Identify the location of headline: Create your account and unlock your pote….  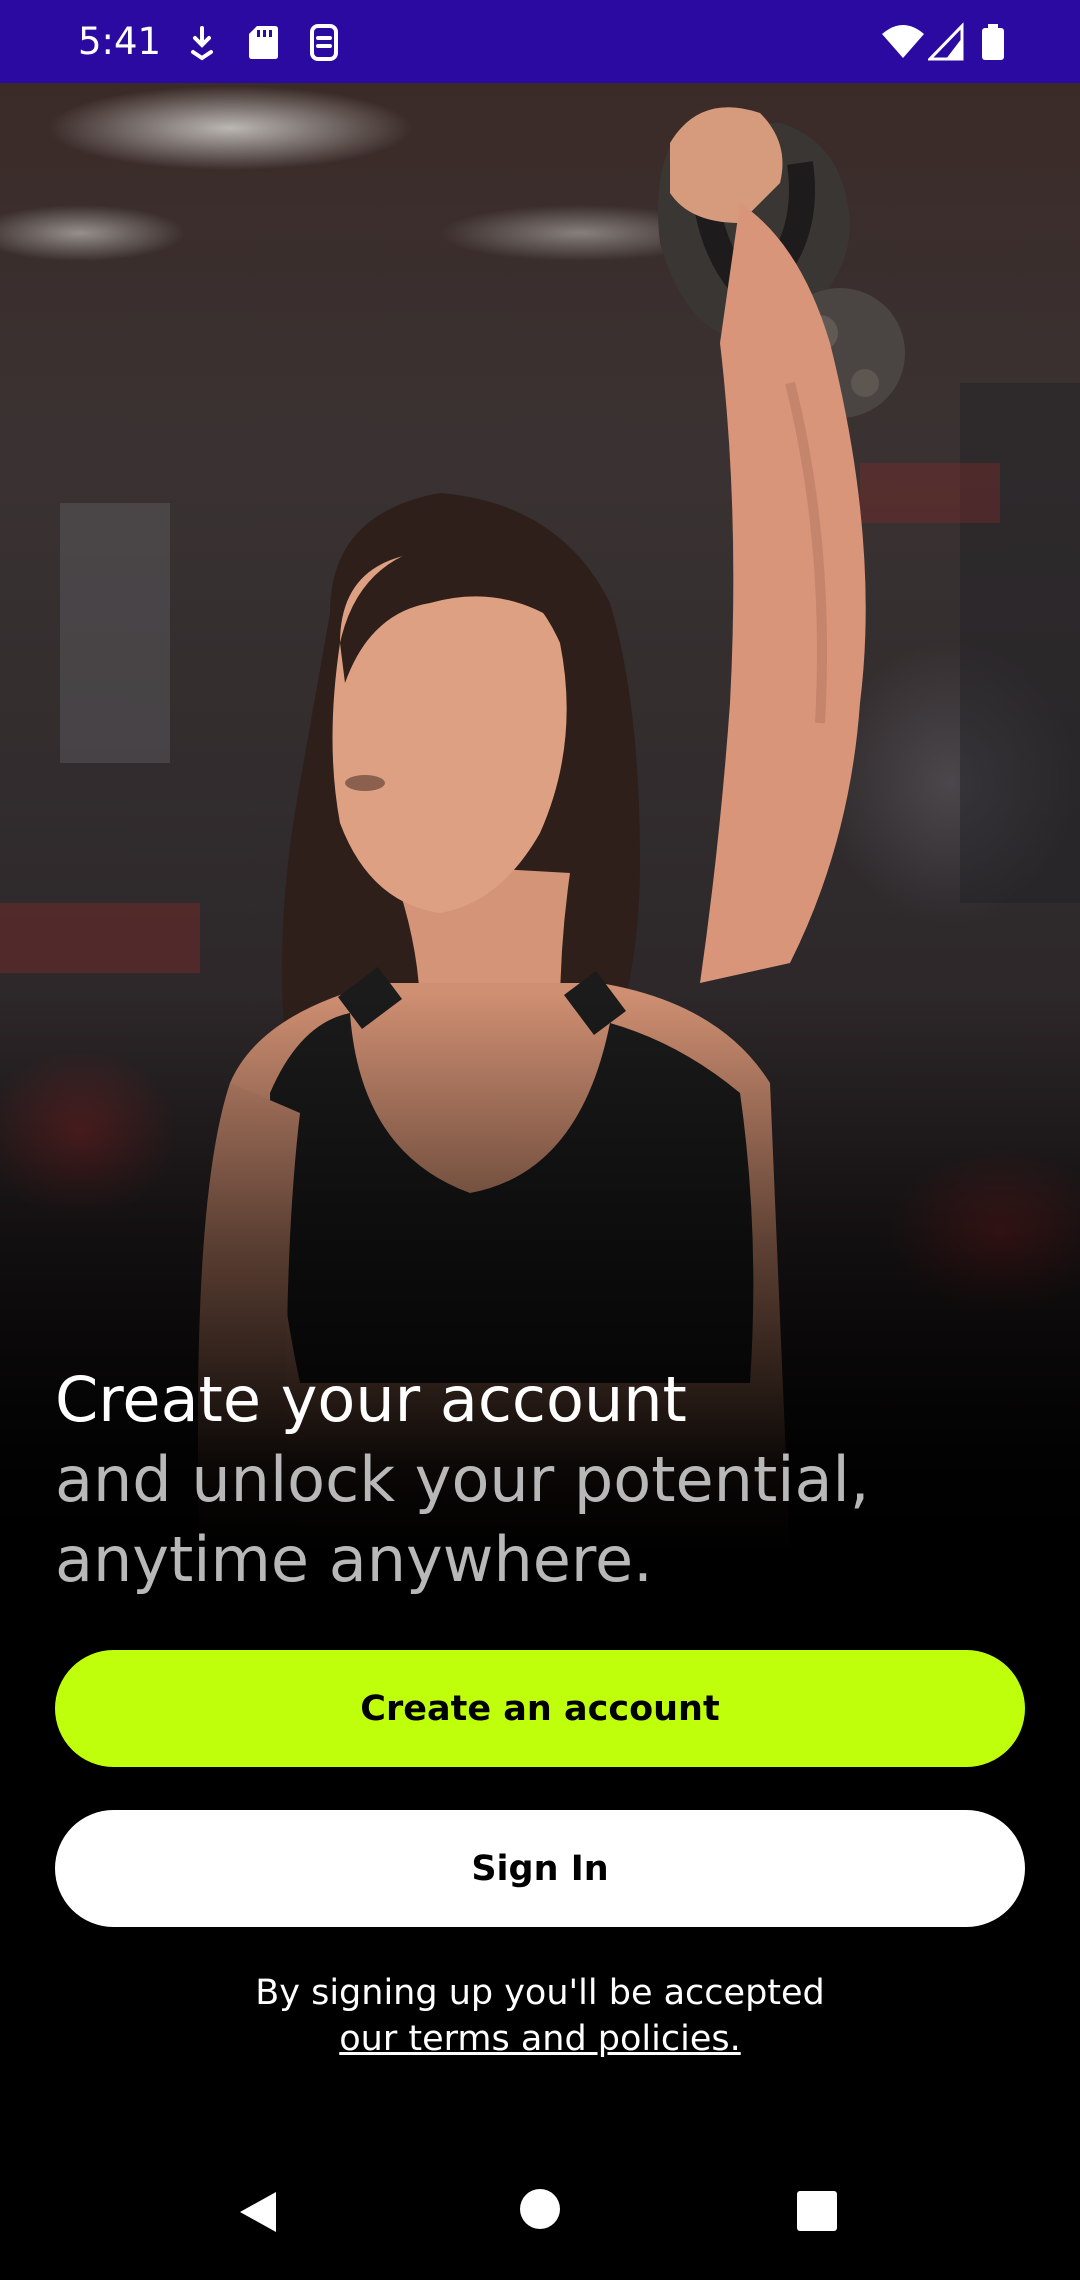
(545, 1480).